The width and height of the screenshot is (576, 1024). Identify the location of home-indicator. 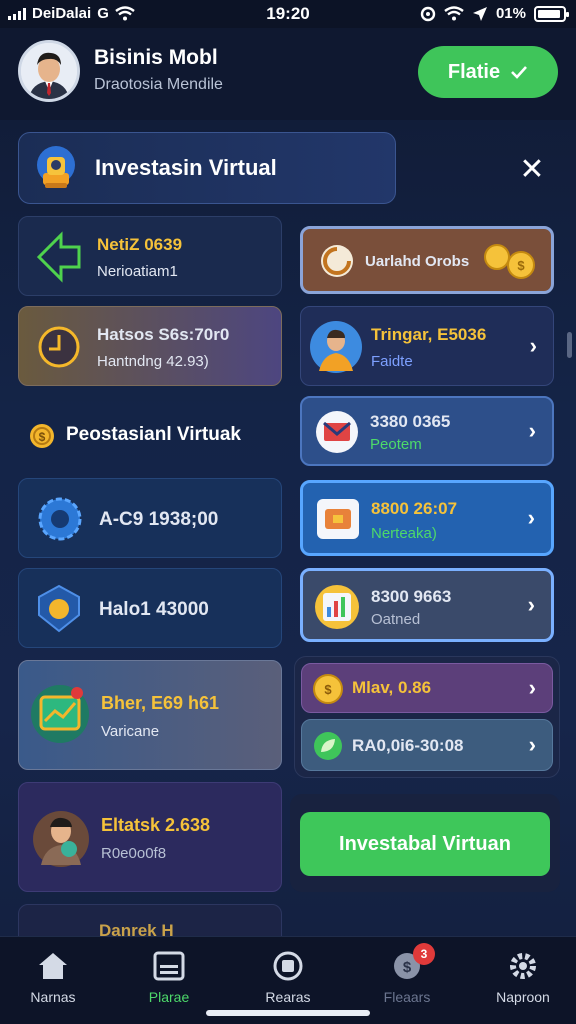
(288, 1013).